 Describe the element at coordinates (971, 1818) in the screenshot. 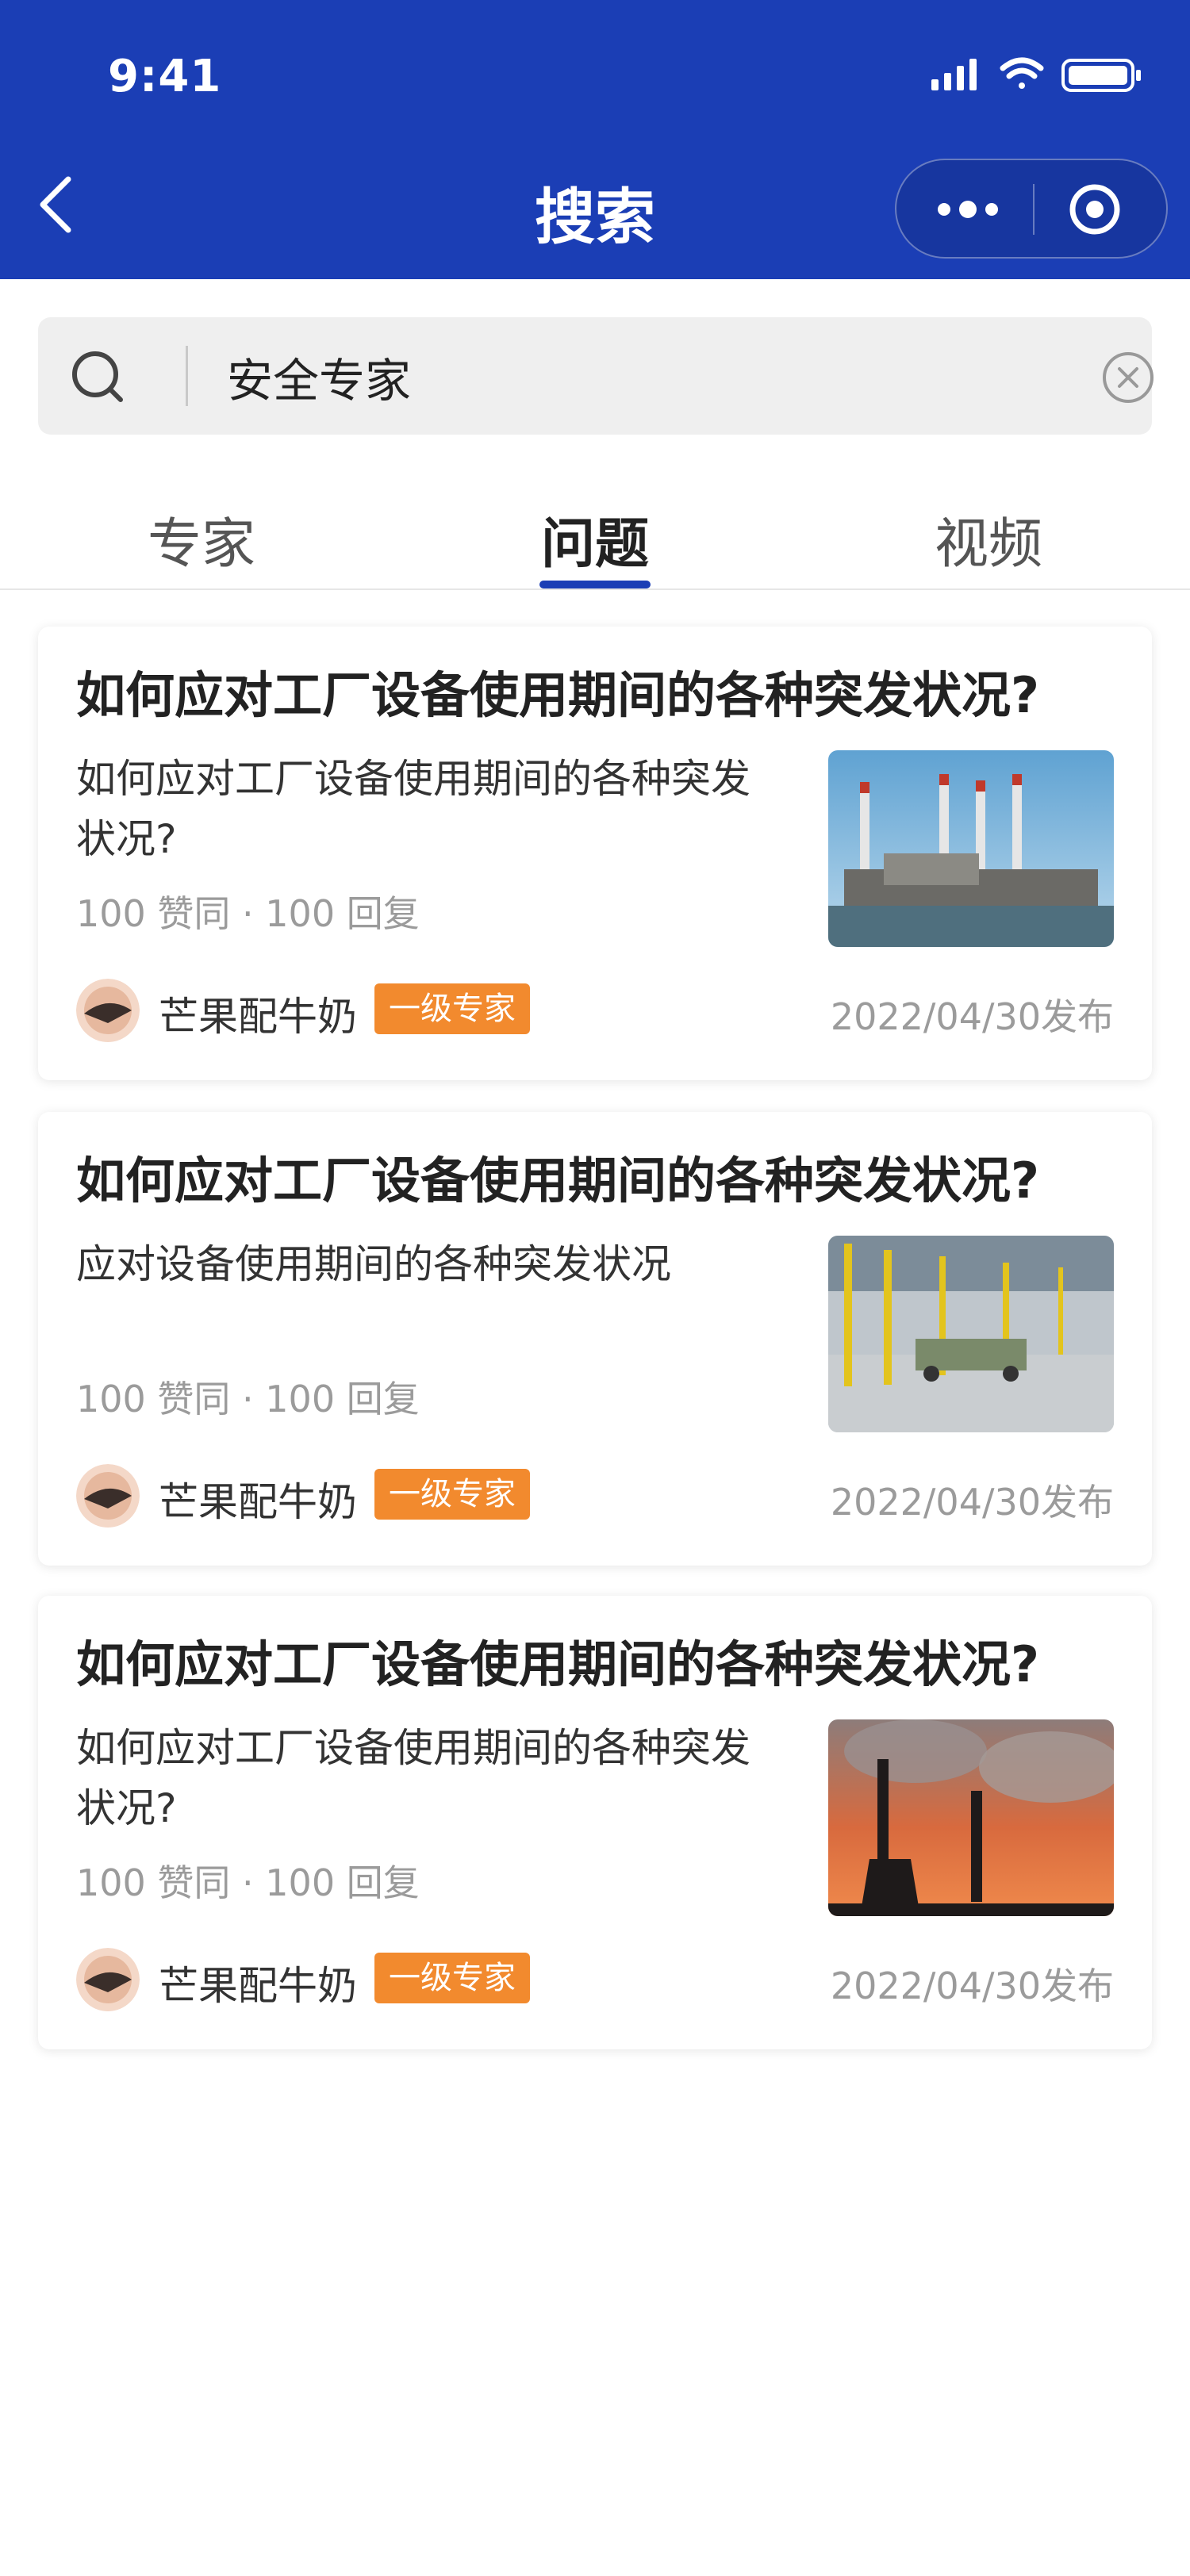

I see `smokestack-image` at that location.